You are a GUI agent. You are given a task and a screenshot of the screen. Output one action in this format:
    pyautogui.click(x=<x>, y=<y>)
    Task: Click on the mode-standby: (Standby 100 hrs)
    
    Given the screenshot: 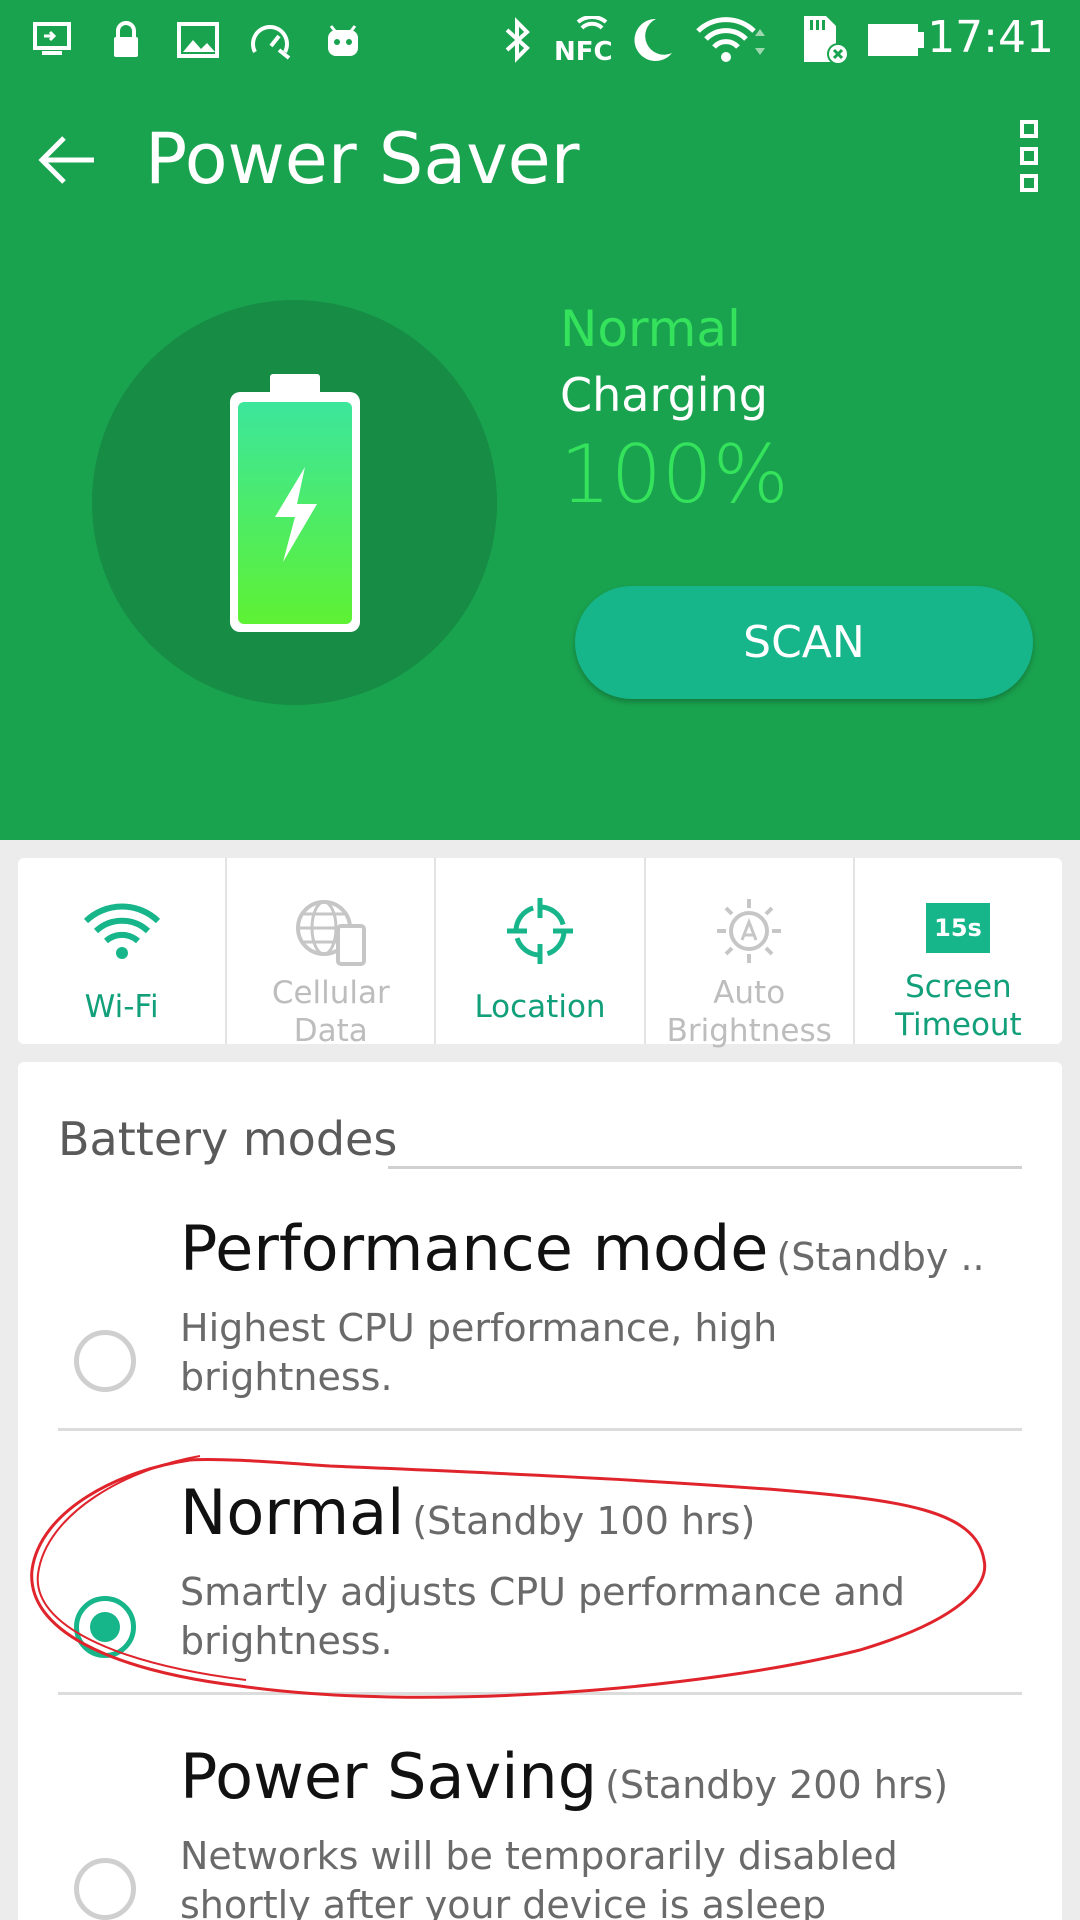 What is the action you would take?
    pyautogui.click(x=584, y=1521)
    